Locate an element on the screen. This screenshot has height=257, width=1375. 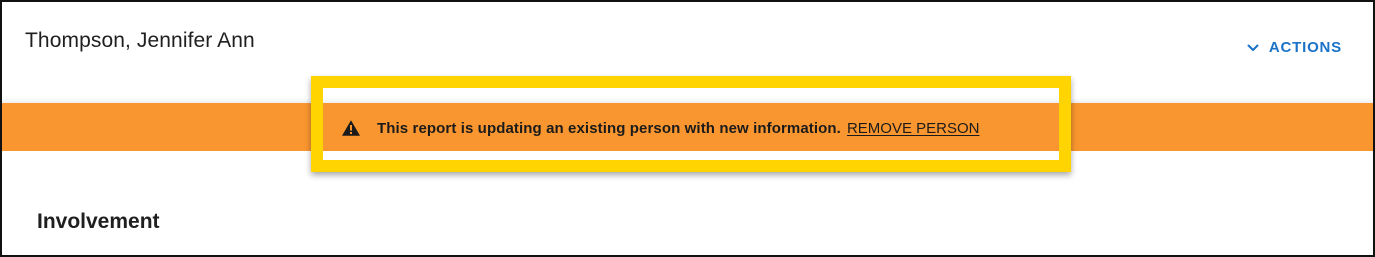
involvement-heading: Involvement is located at coordinates (98, 221).